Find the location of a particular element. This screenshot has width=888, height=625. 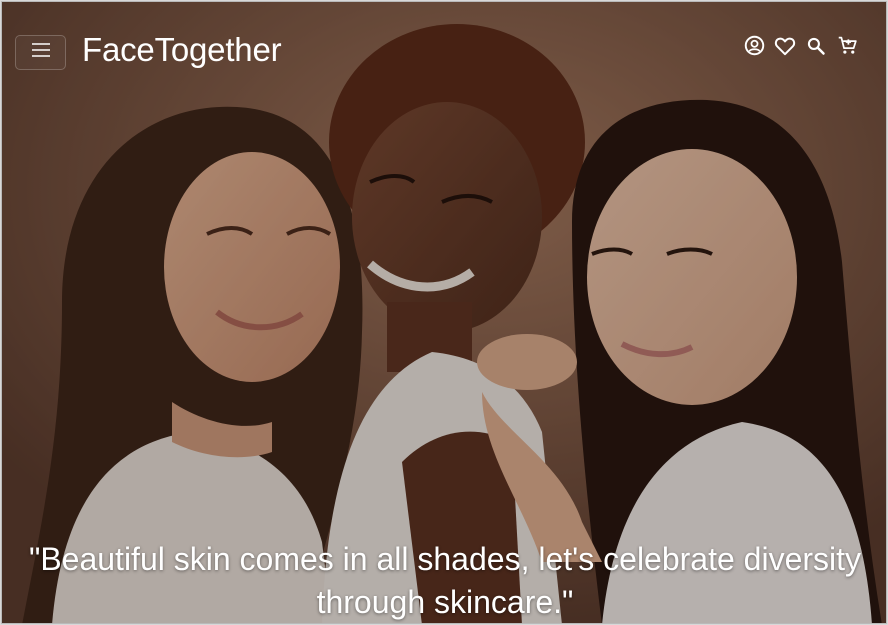

shopping-cart-icon is located at coordinates (847, 48).